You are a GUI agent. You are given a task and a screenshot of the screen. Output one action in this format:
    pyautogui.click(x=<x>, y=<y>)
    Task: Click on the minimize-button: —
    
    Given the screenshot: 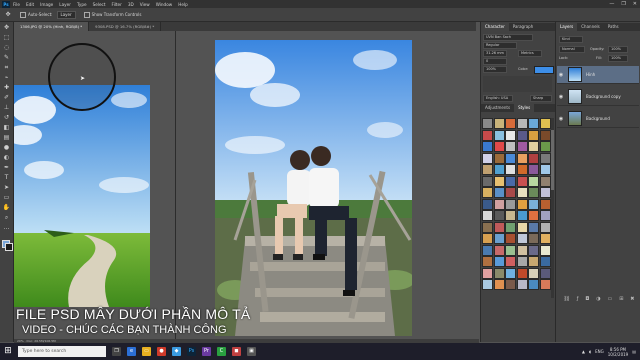 What is the action you would take?
    pyautogui.click(x=611, y=4)
    